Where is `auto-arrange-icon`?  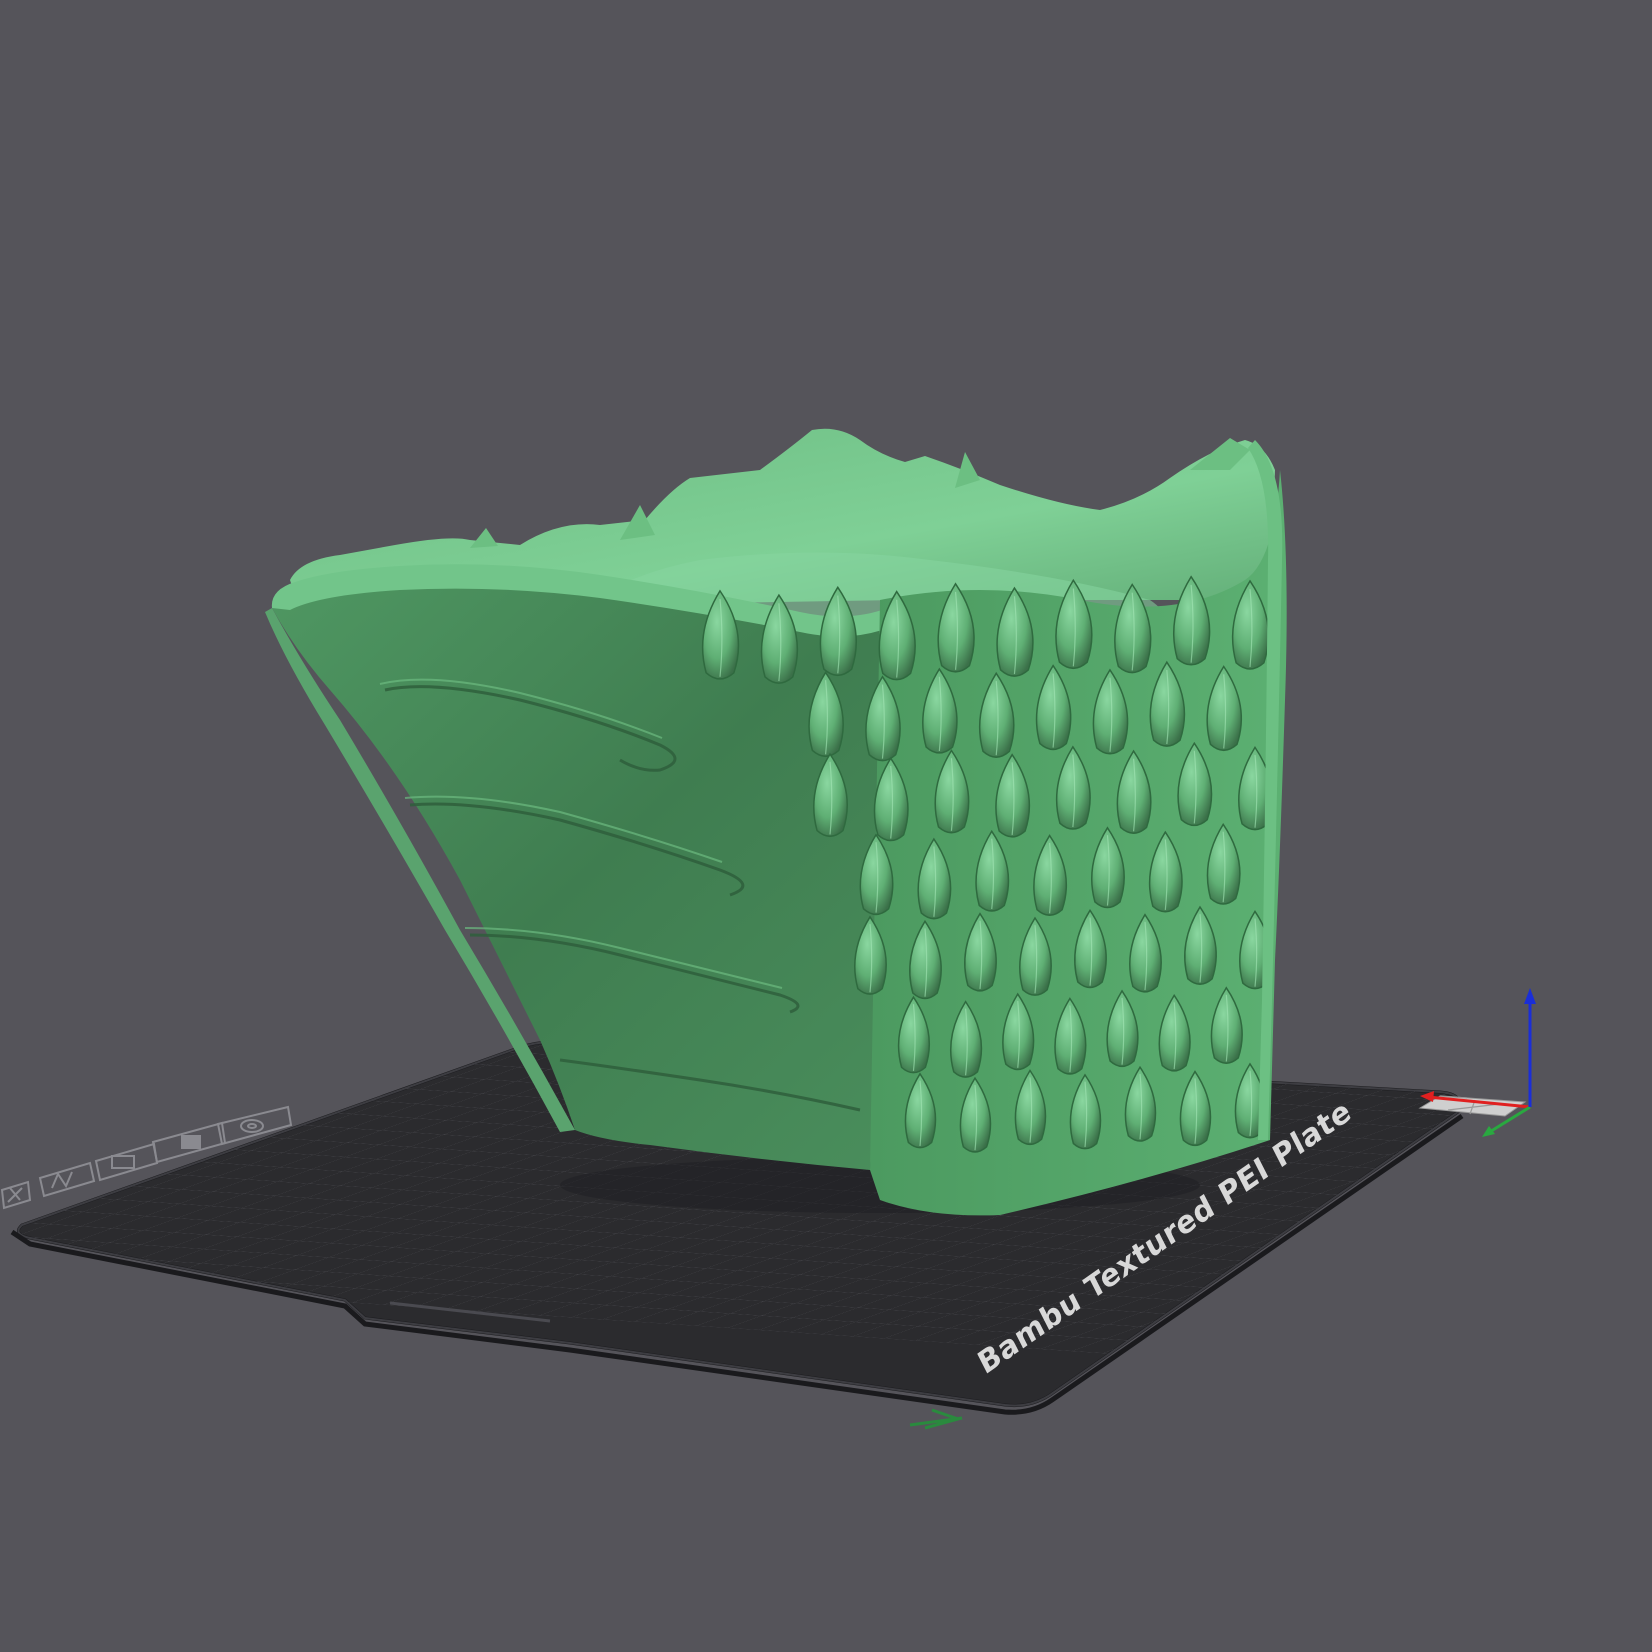
auto-arrange-icon is located at coordinates (67, 1179).